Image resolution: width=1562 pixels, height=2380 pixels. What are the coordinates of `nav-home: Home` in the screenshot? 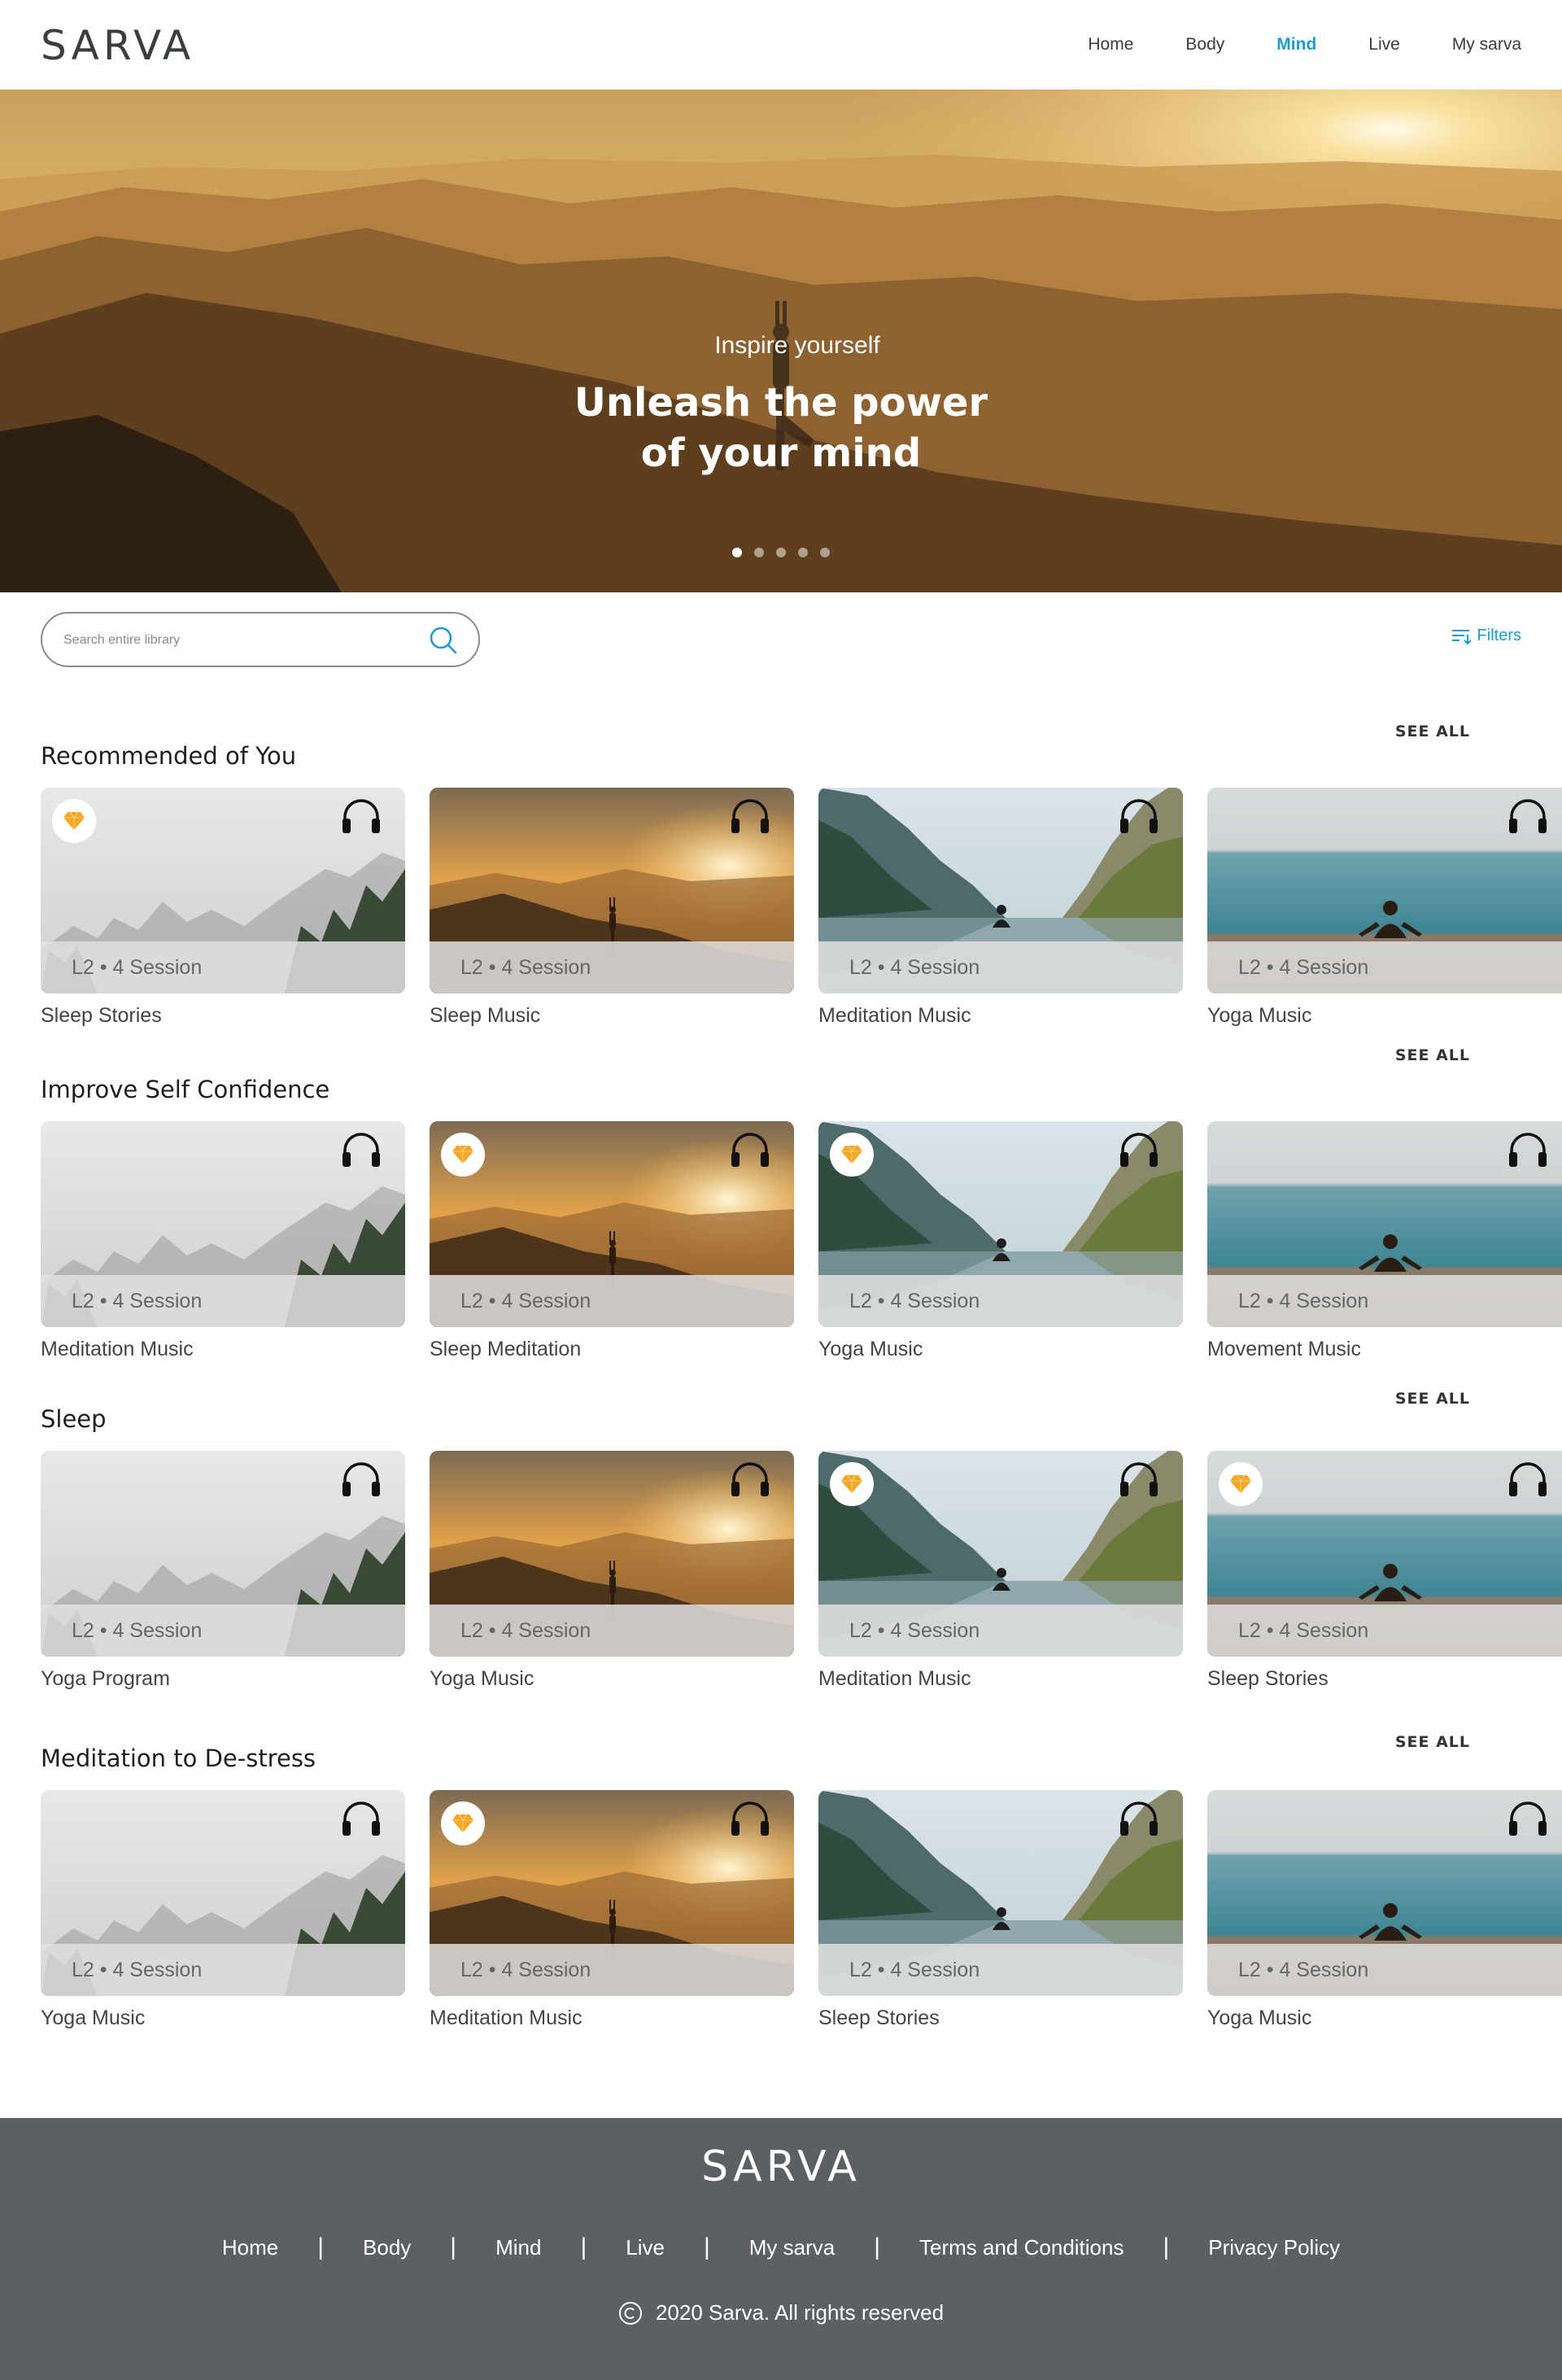 It's located at (1110, 45).